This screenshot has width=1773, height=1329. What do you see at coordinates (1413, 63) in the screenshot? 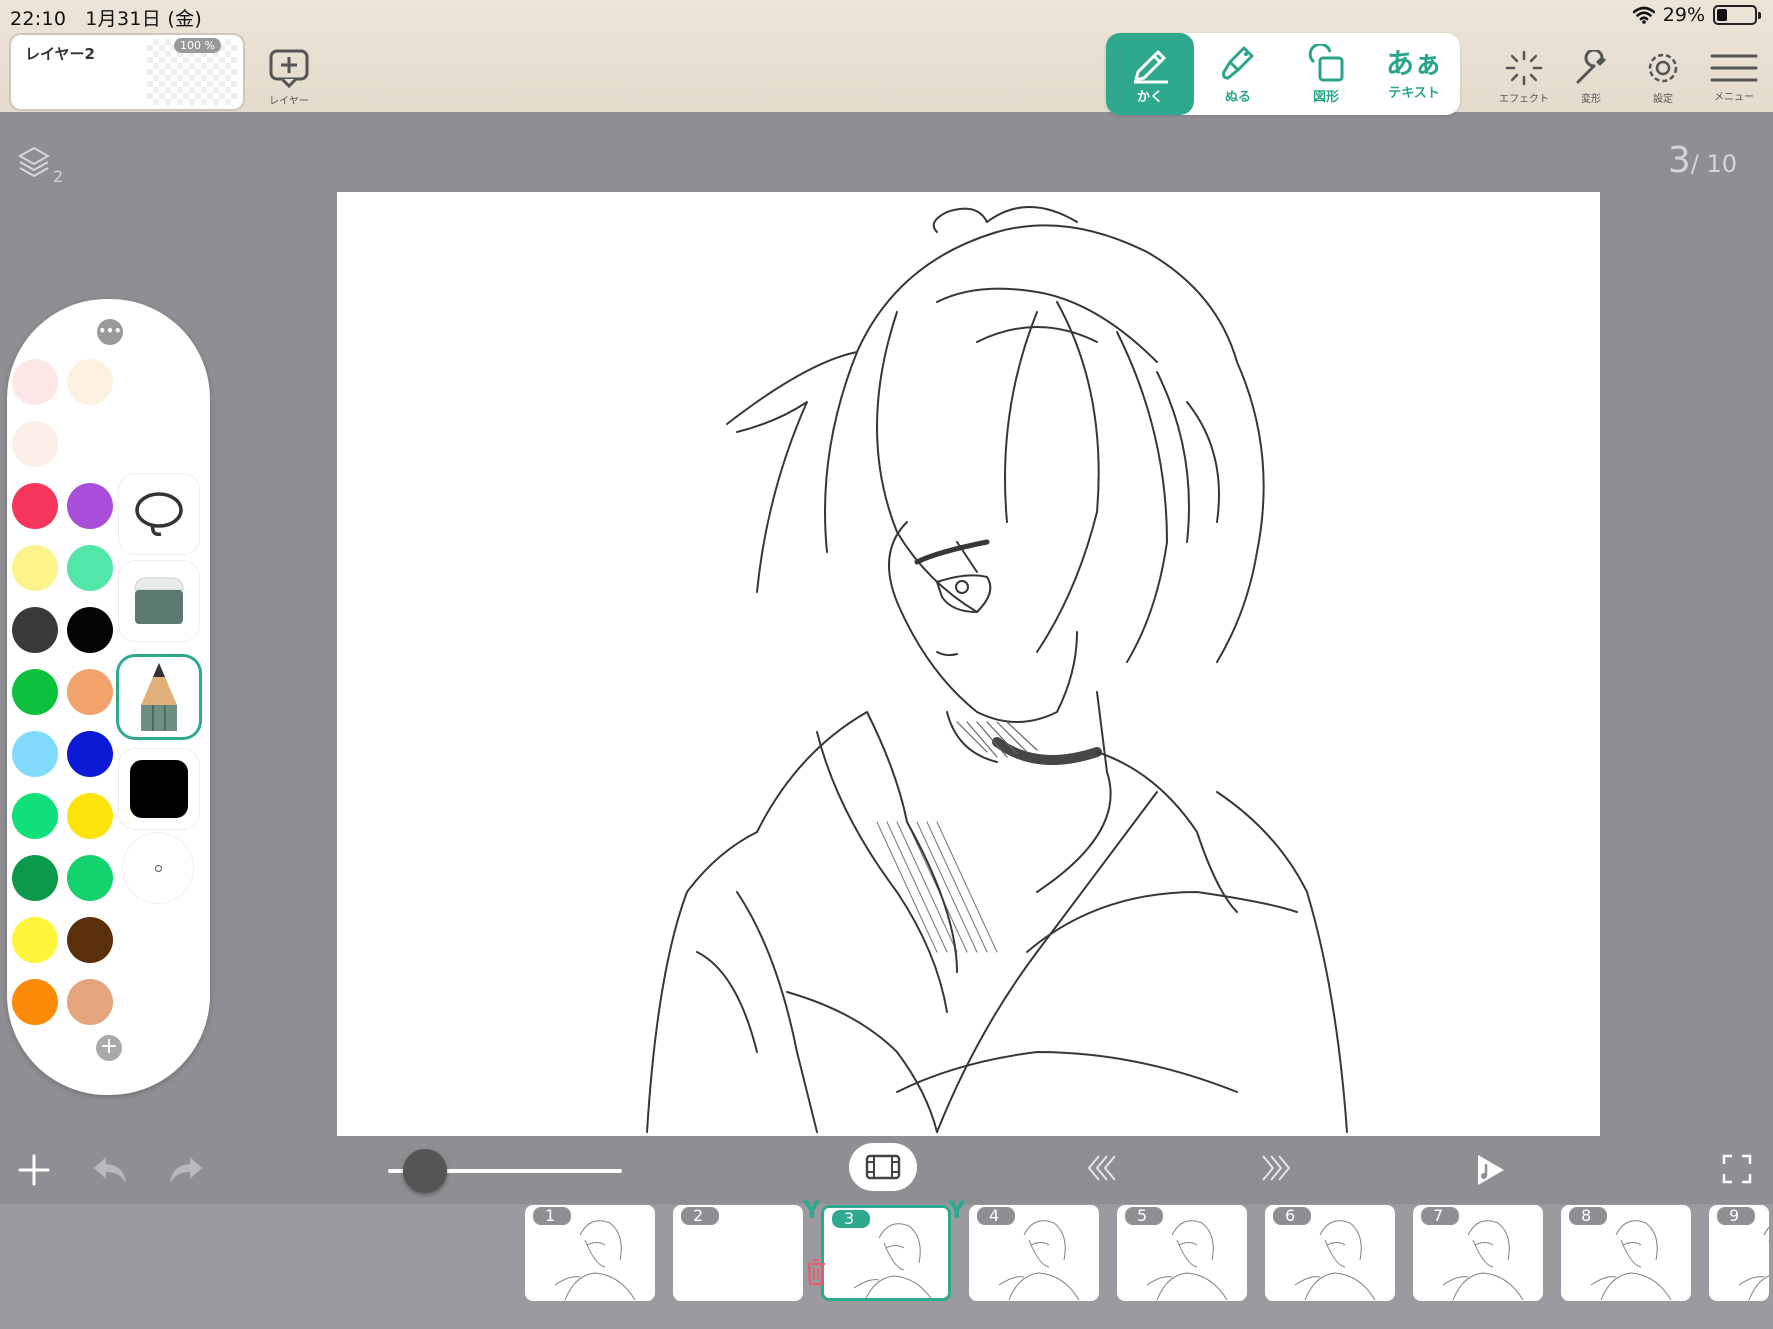
I see `text-glyph-icon: あぁ` at bounding box center [1413, 63].